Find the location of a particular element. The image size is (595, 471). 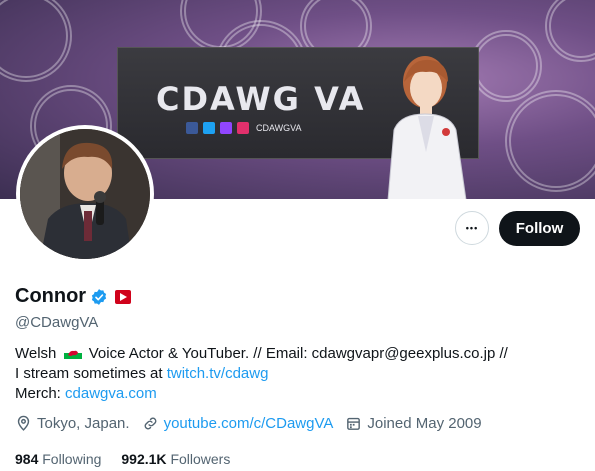

avatar-photo is located at coordinates (85, 194).